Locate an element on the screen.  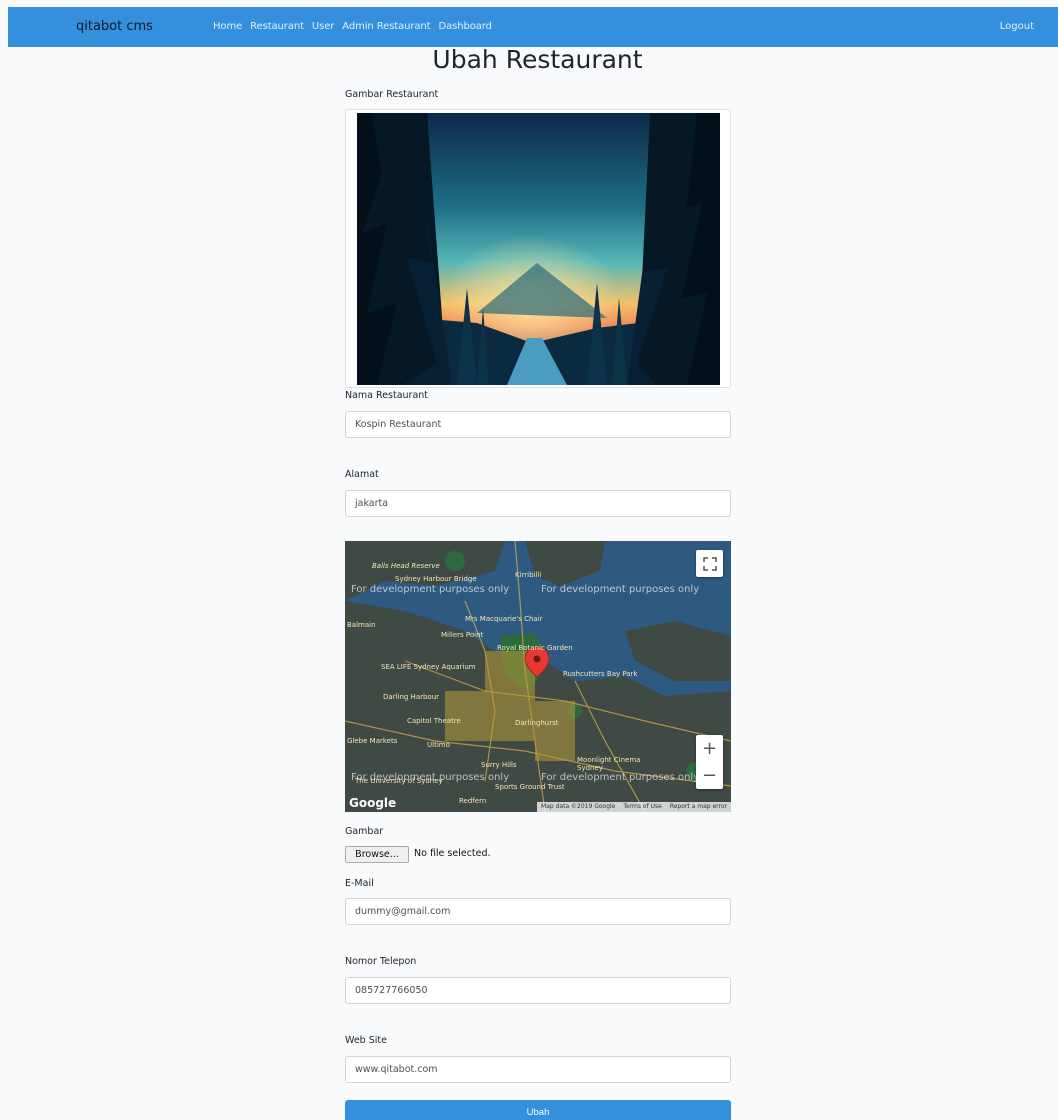
map-place-label: Balmain is located at coordinates (361, 625).